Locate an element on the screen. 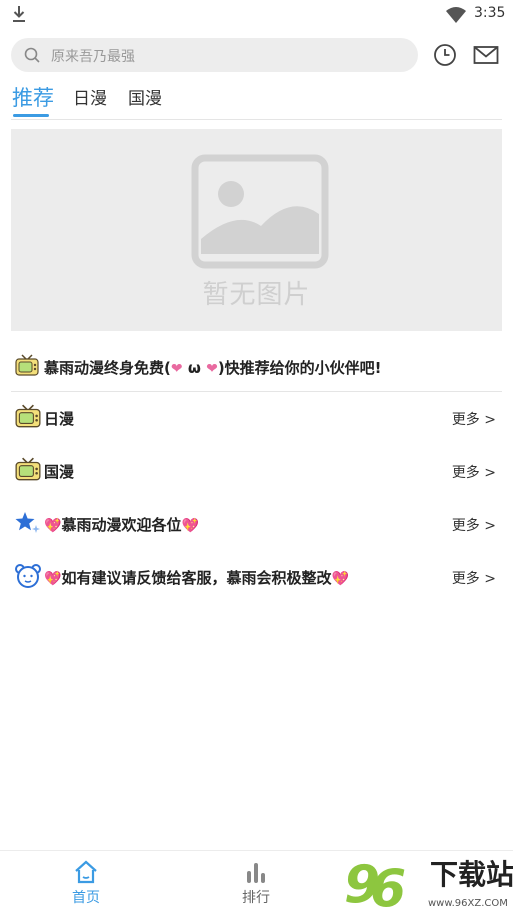 The width and height of the screenshot is (513, 912). status-time: 3:35 is located at coordinates (490, 13).